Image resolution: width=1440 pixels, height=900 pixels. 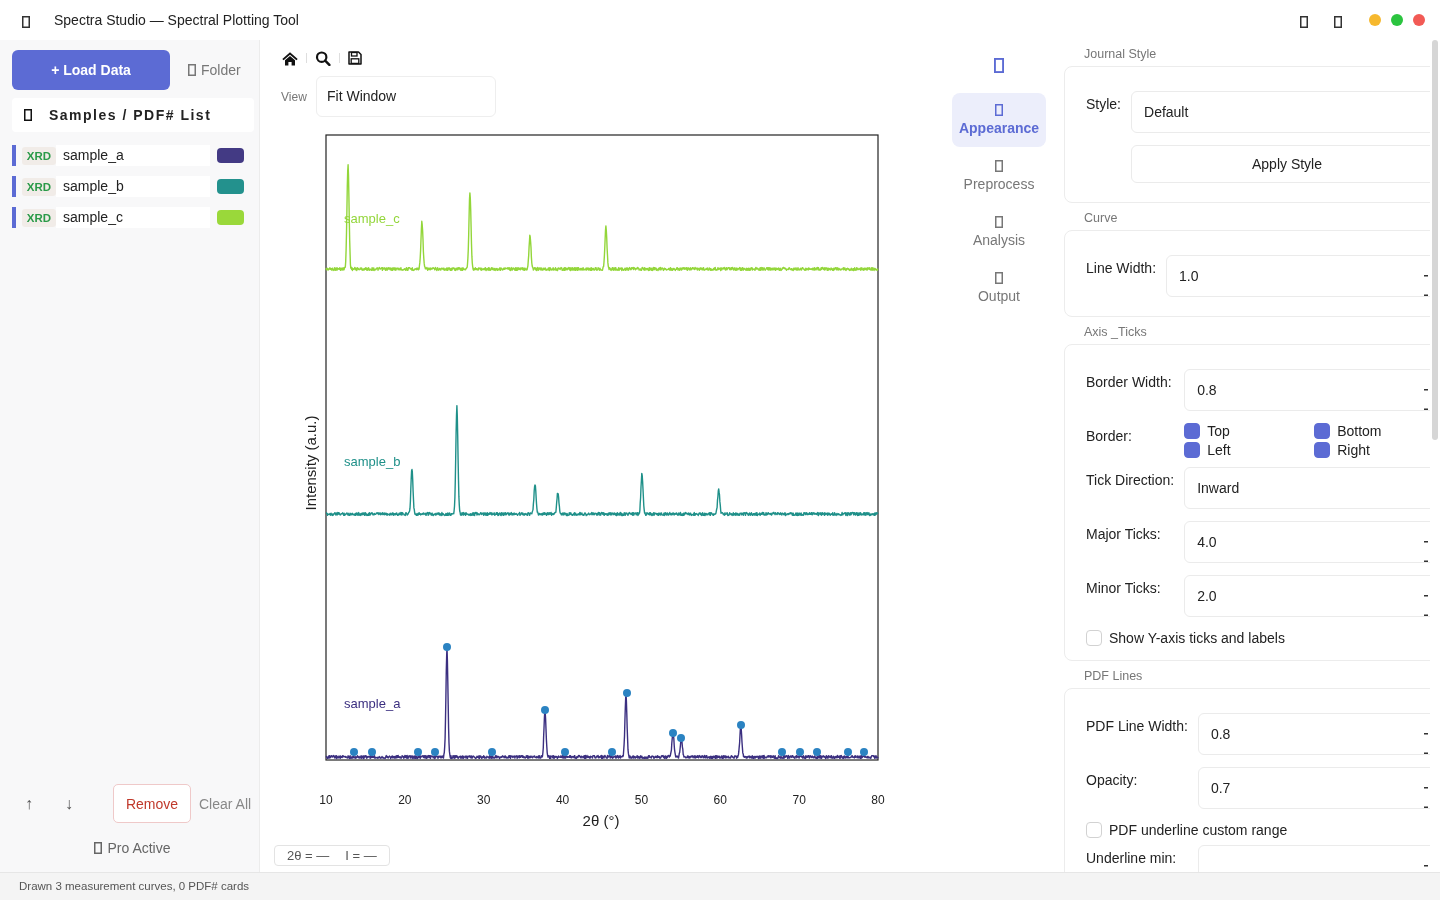 What do you see at coordinates (1124, 533) in the screenshot?
I see `field-label: Major Ticks:` at bounding box center [1124, 533].